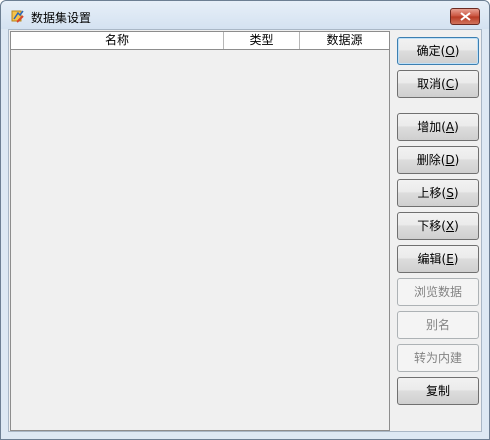 Image resolution: width=490 pixels, height=440 pixels. Describe the element at coordinates (245, 15) in the screenshot. I see `title-bar: 数据集设置` at that location.